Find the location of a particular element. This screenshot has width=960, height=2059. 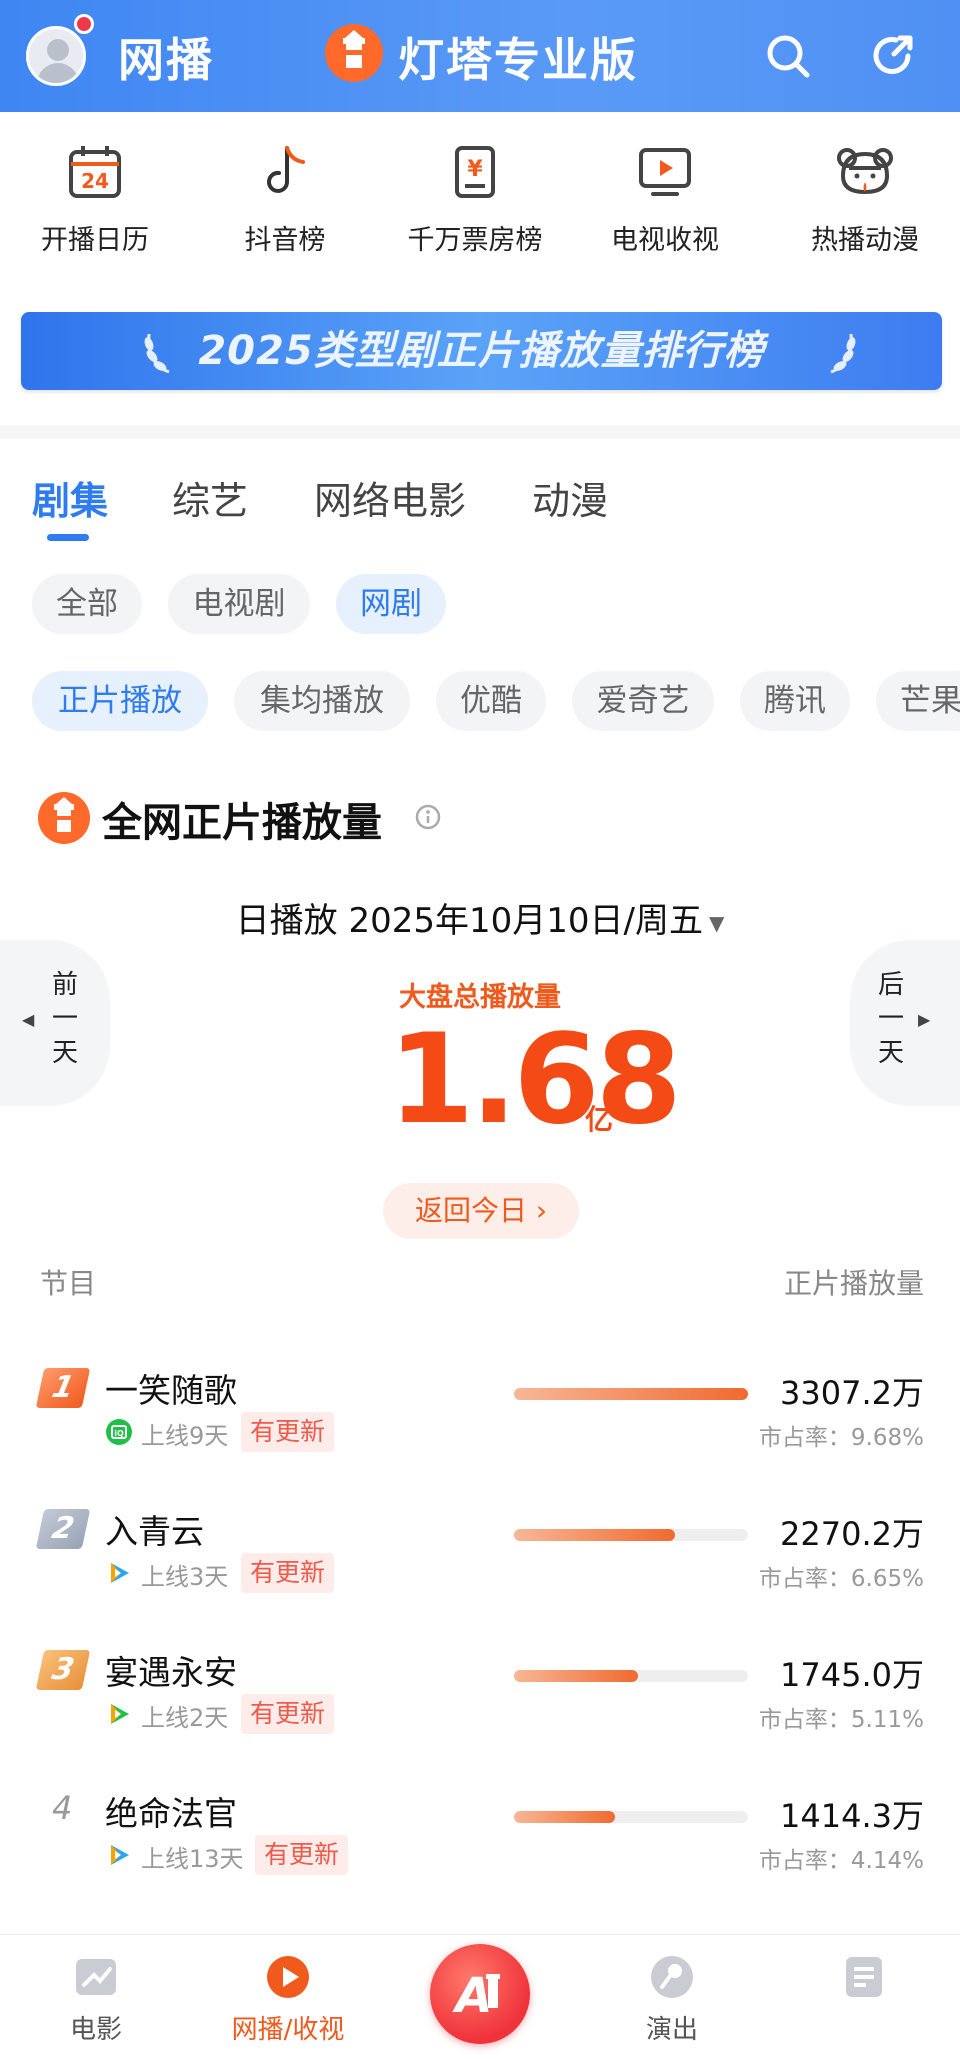

laurel-right-icon is located at coordinates (843, 353).